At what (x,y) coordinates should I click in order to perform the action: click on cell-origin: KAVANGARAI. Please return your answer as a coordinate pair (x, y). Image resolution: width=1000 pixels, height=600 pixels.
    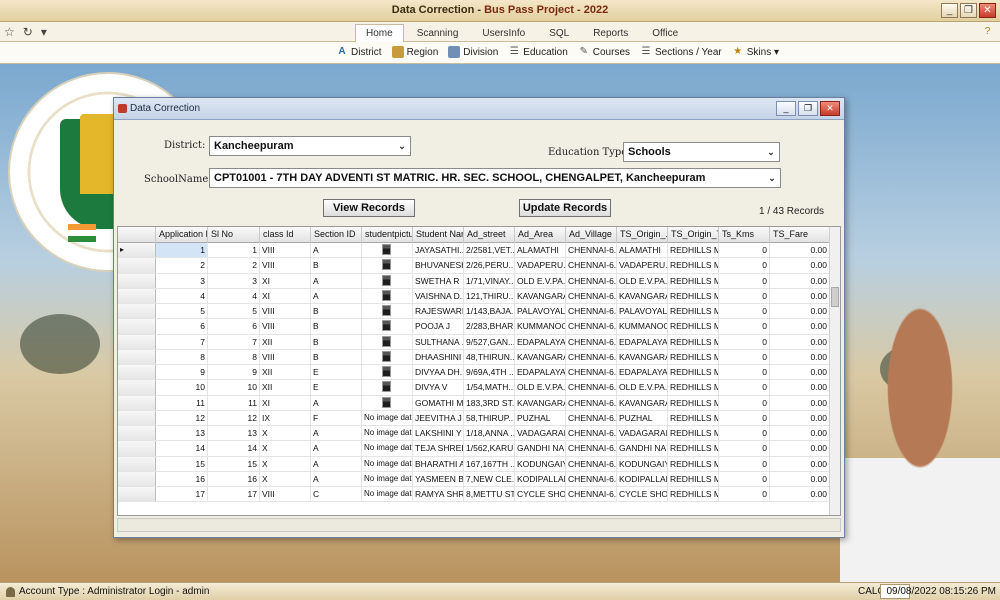
    Looking at the image, I should click on (642, 402).